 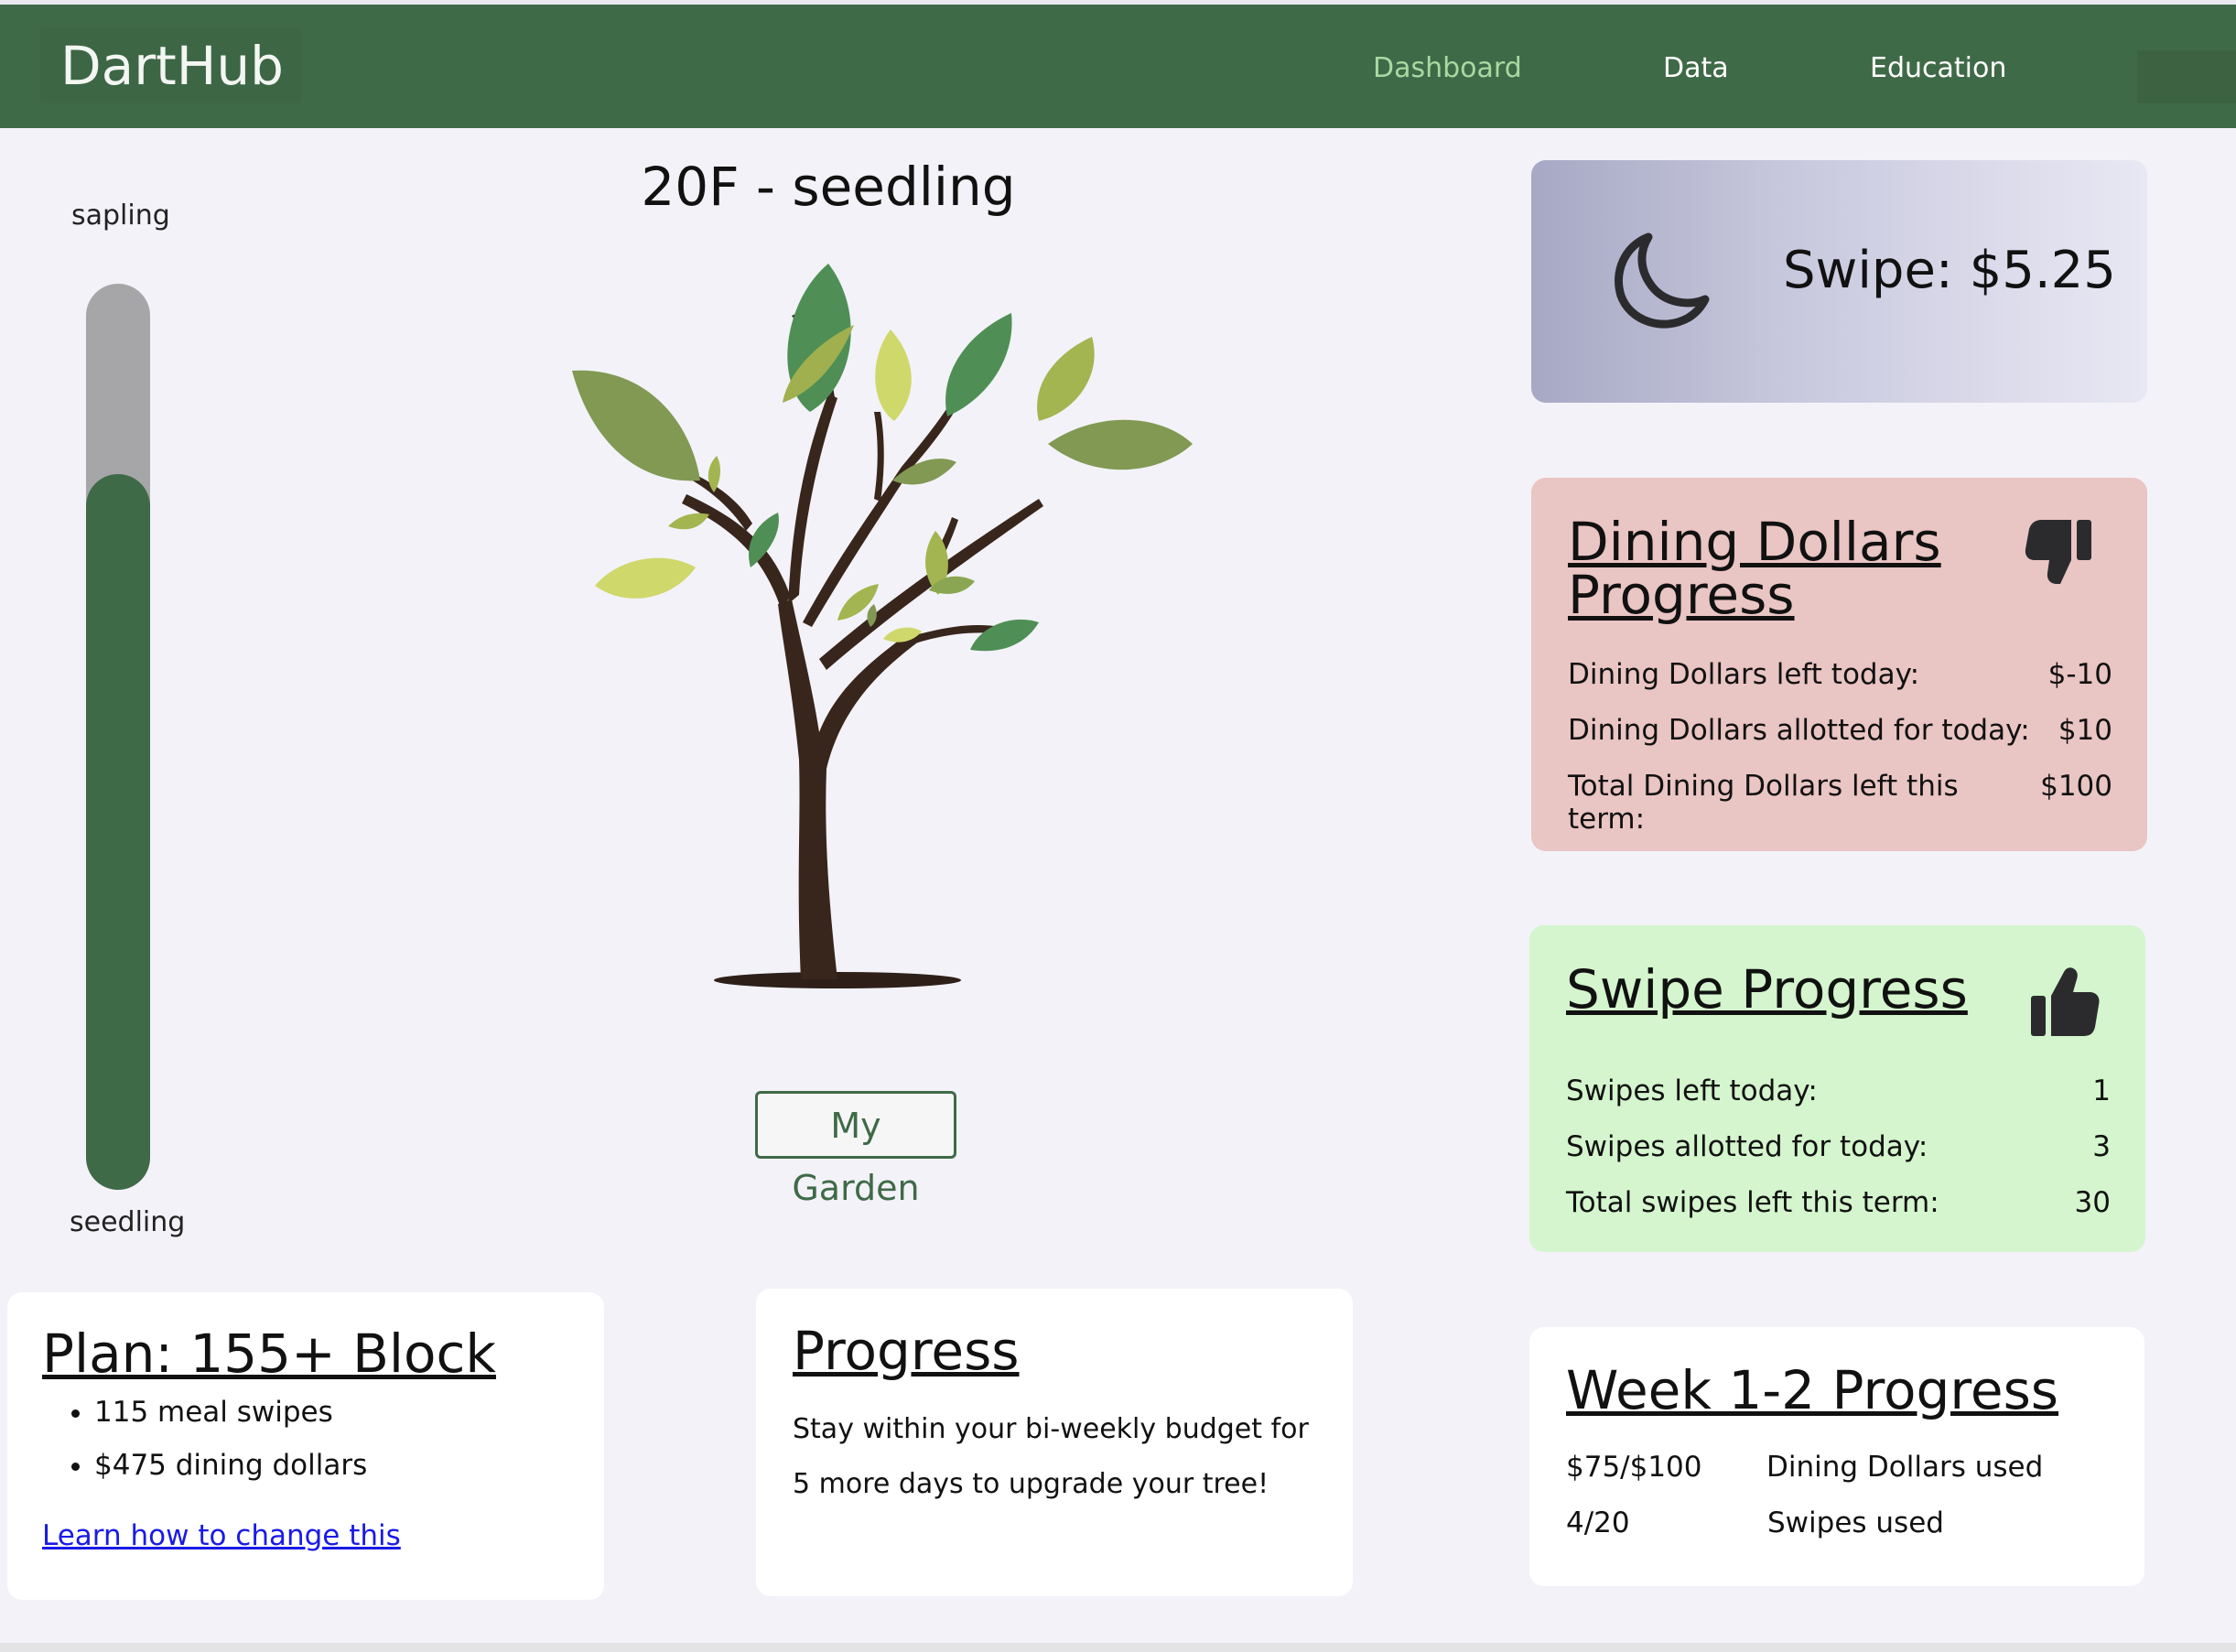 I want to click on thumbs-down-icon, so click(x=2058, y=552).